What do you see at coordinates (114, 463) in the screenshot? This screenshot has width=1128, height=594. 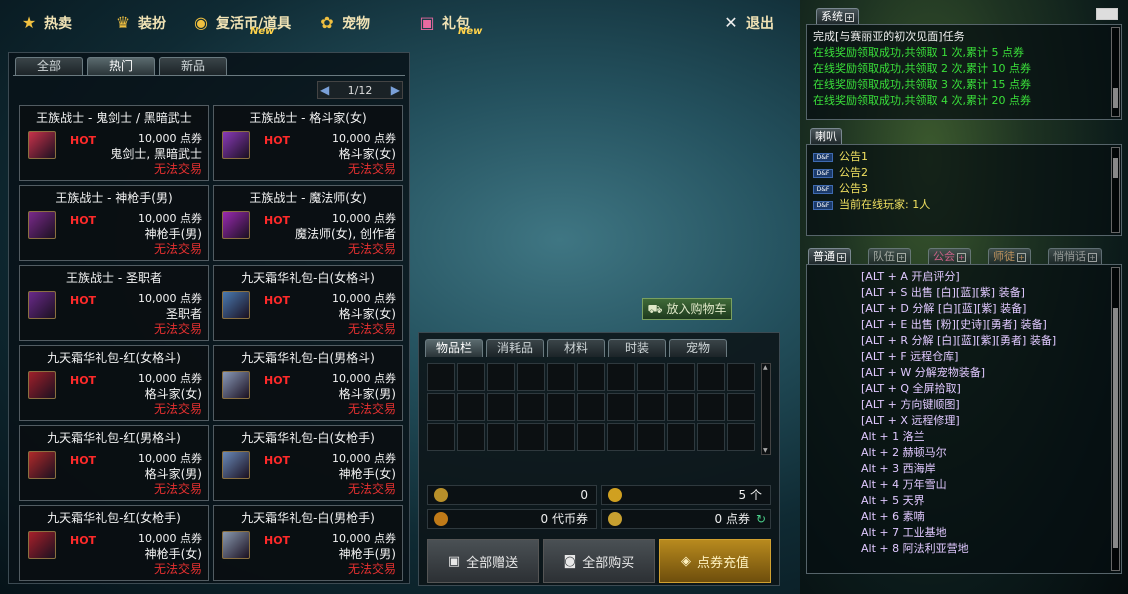 I see `shop-item: 九天霜华礼包-红(男格斗) HOT 10,000 点券 格斗家(男) 无法交易` at bounding box center [114, 463].